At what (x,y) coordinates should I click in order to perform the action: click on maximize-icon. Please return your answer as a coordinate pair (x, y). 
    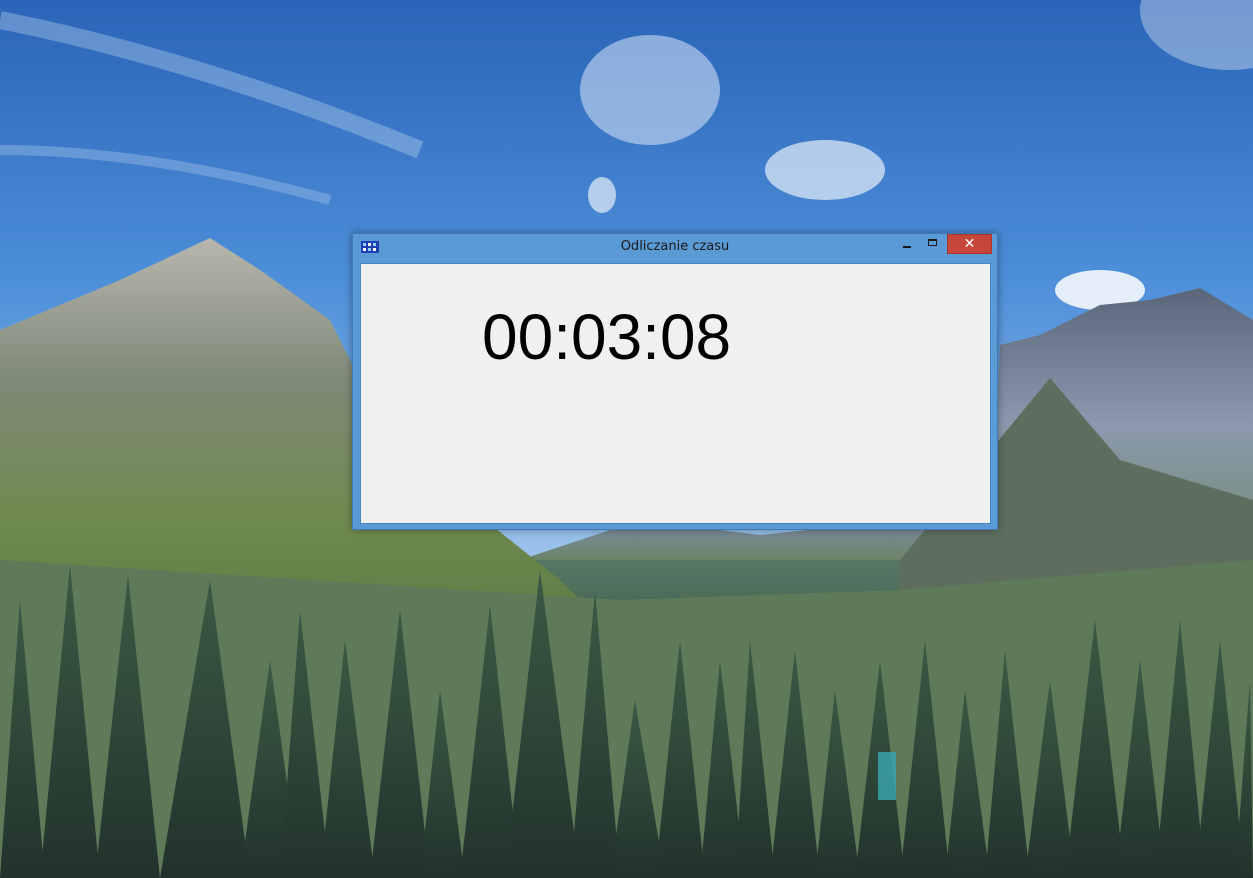
    Looking at the image, I should click on (932, 242).